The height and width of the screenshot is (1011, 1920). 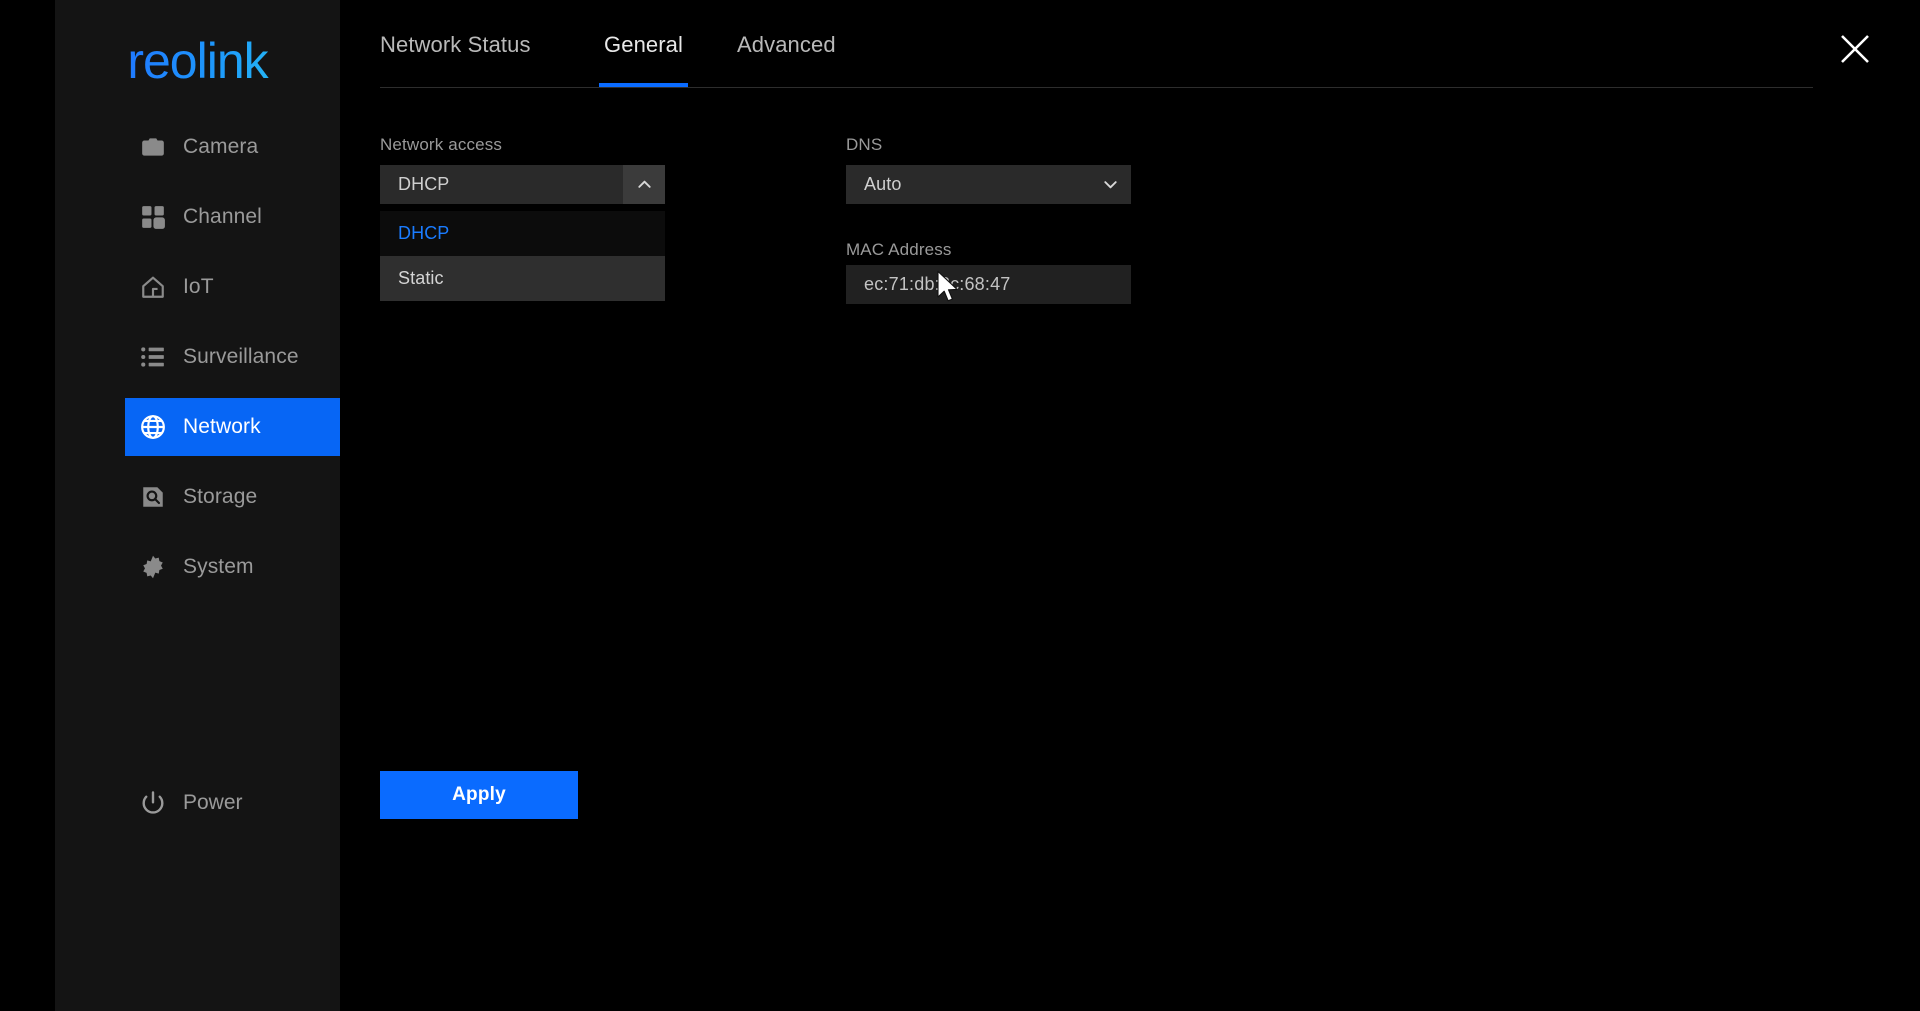 I want to click on sidebar-item-label: Channel, so click(x=222, y=216).